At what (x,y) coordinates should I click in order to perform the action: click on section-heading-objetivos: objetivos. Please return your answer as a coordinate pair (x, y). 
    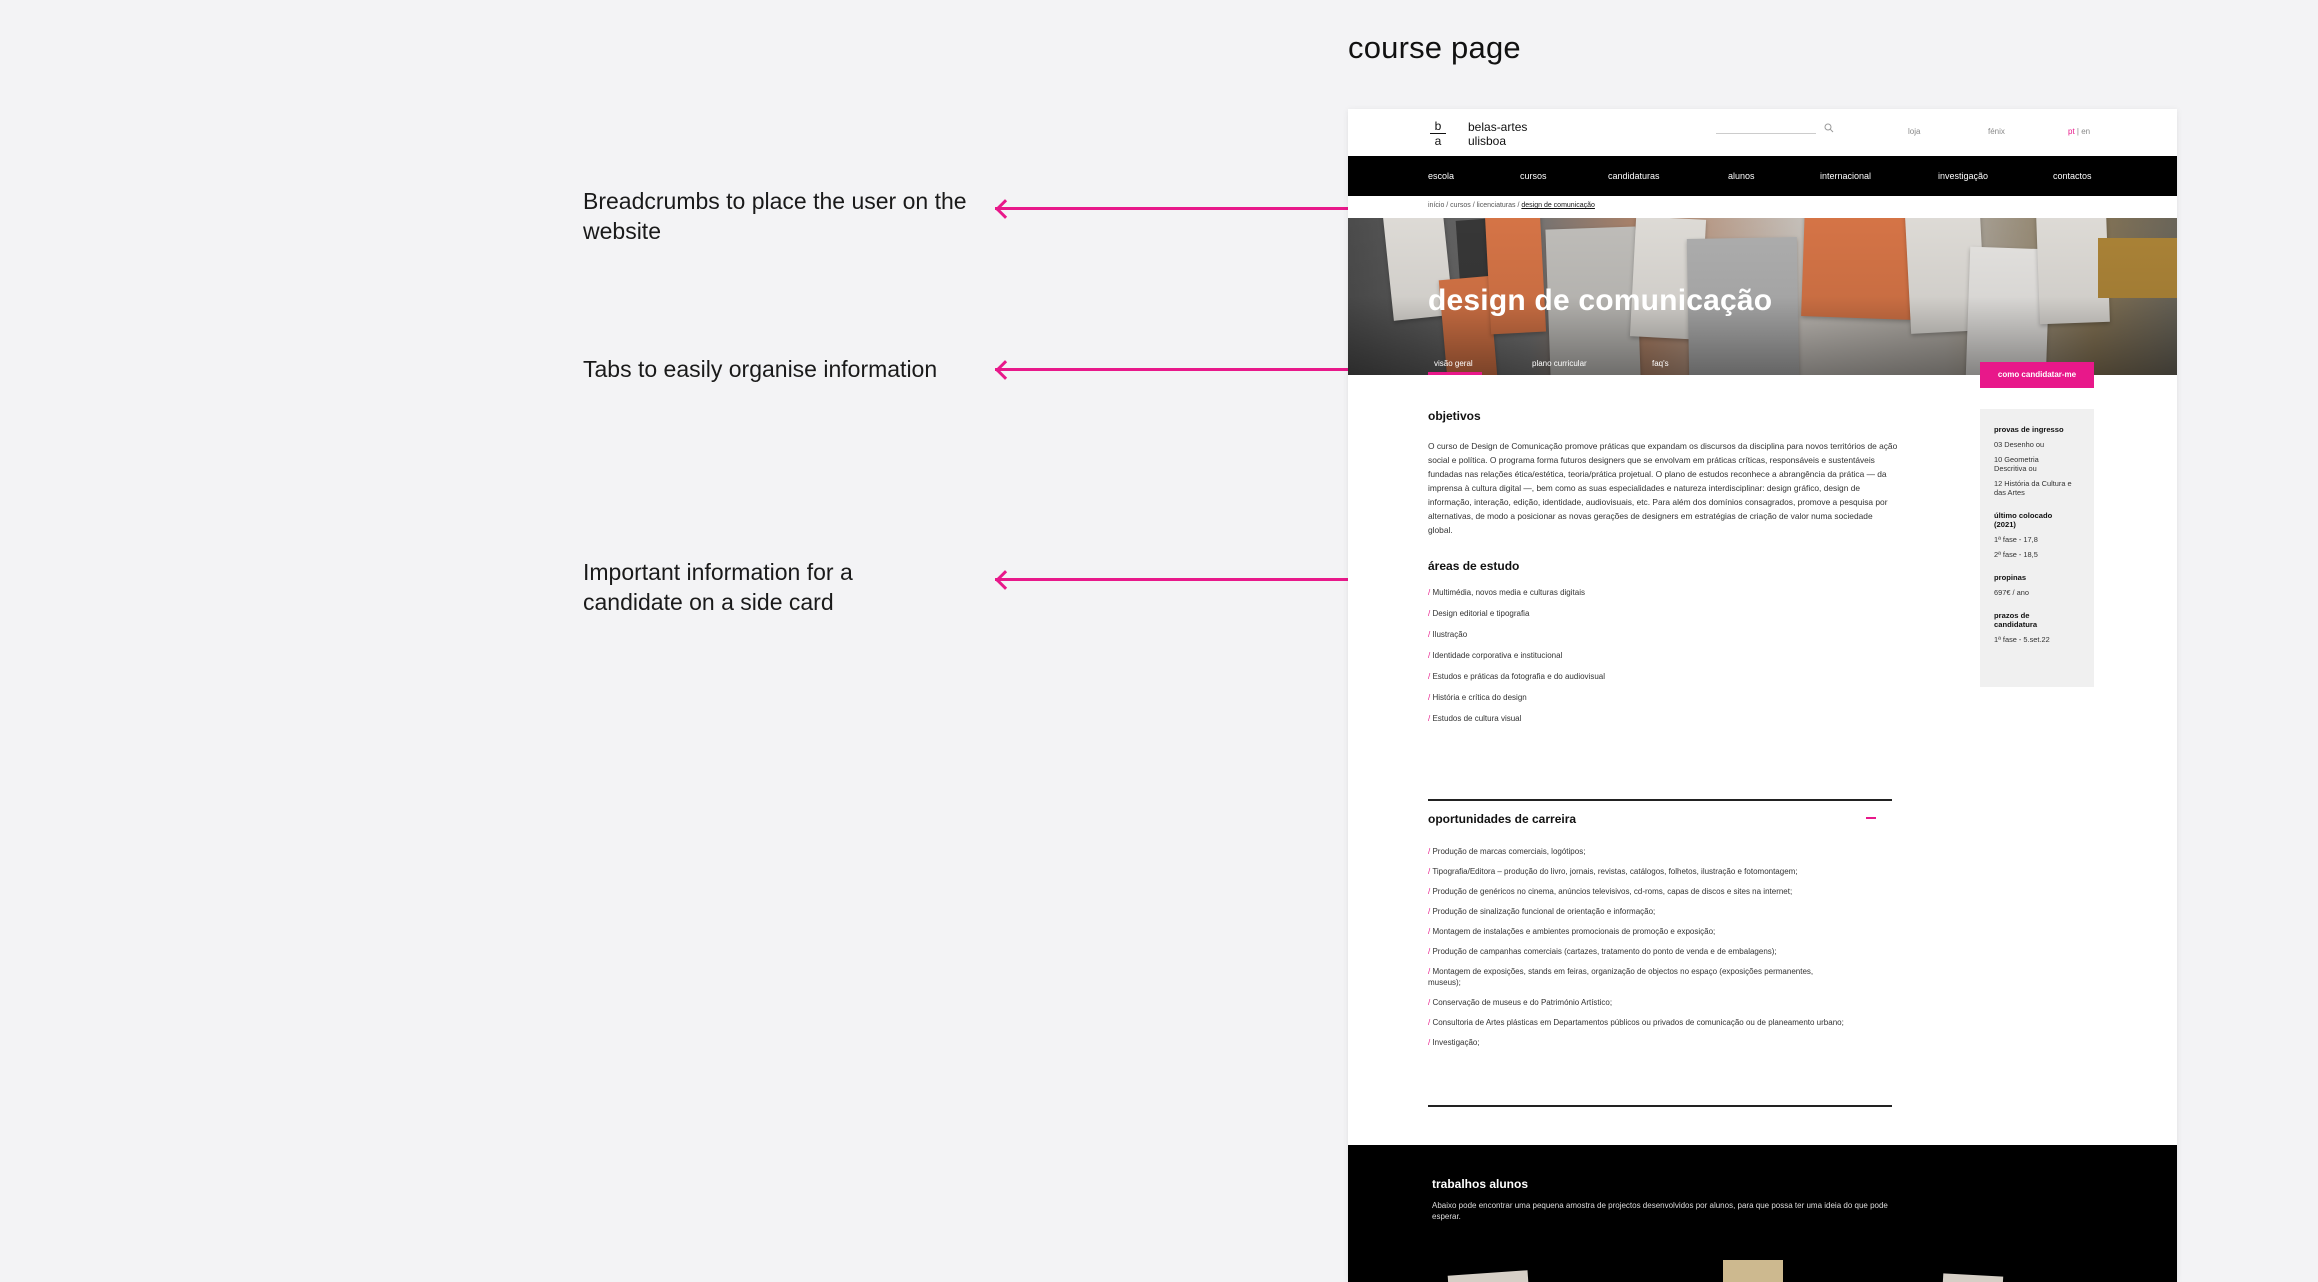
    Looking at the image, I should click on (1454, 416).